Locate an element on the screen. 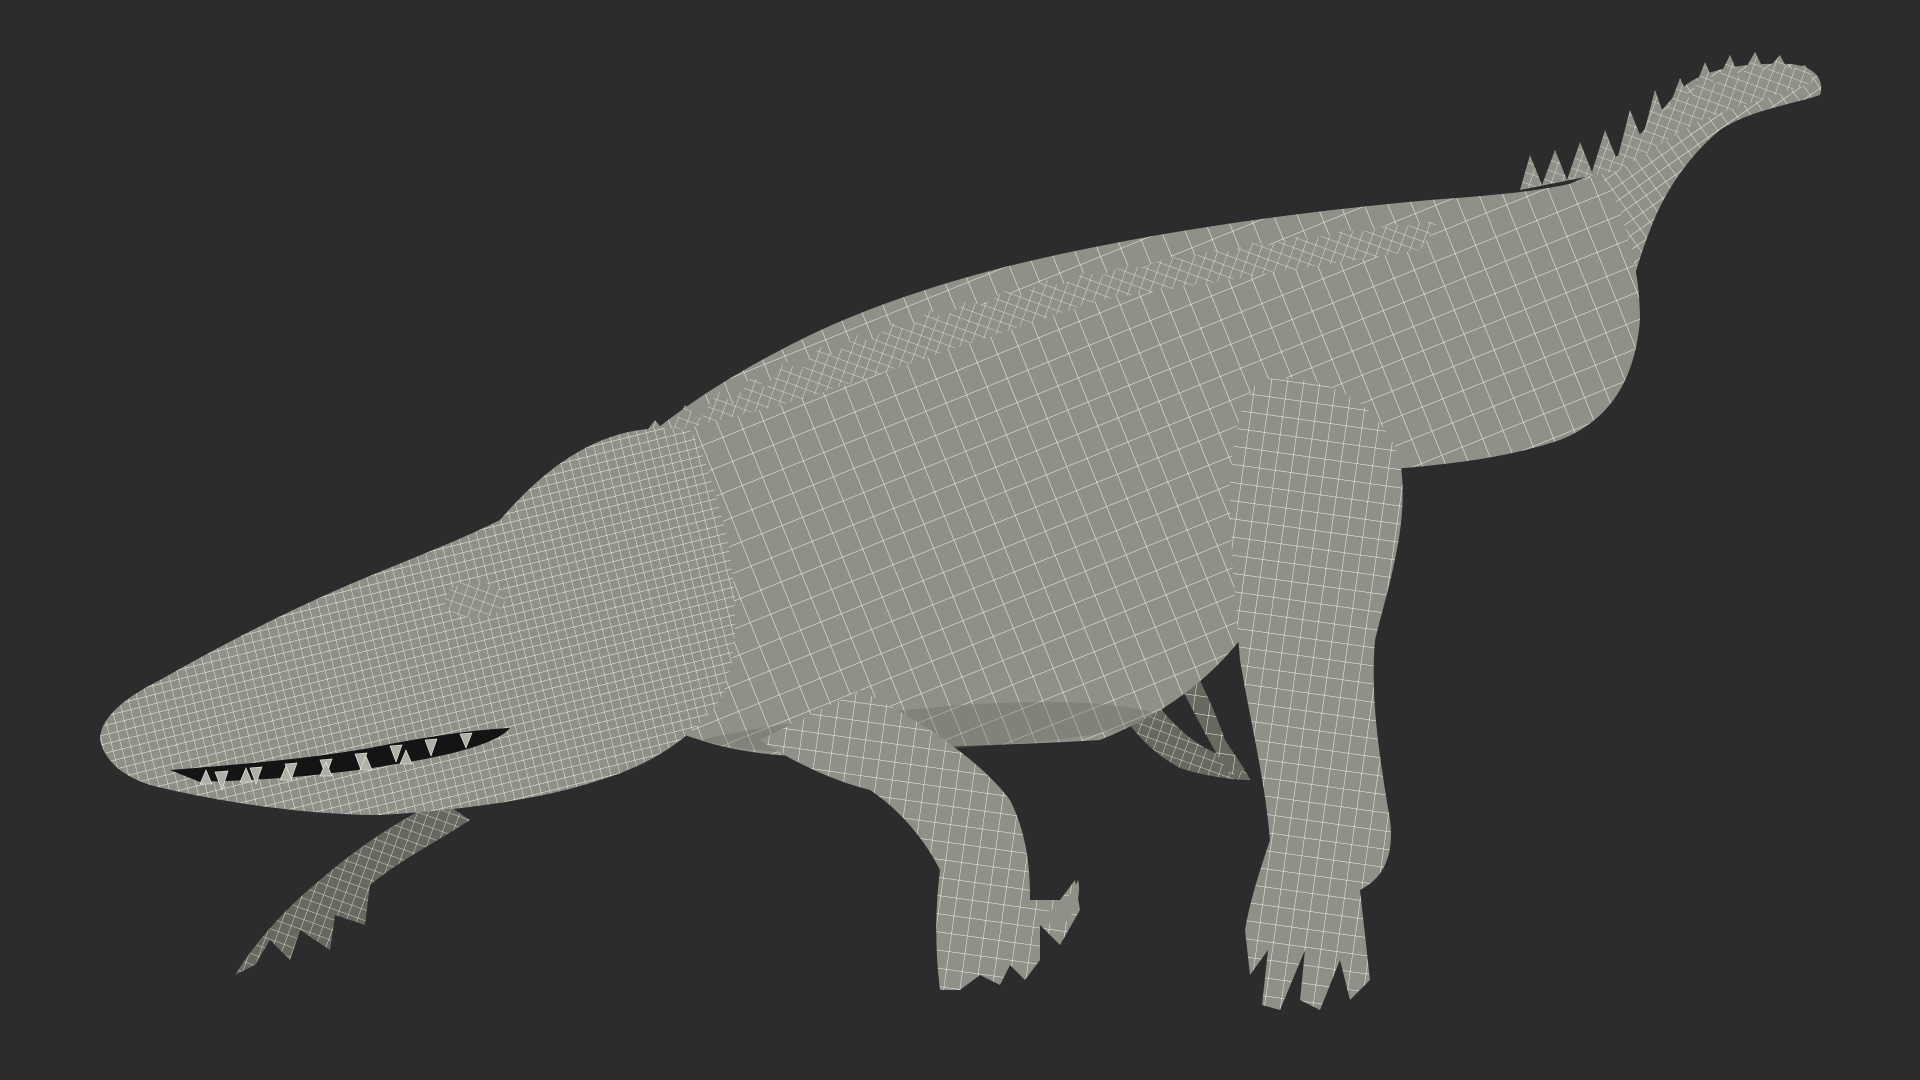 The image size is (1920, 1080). near-hind-leg is located at coordinates (1316, 694).